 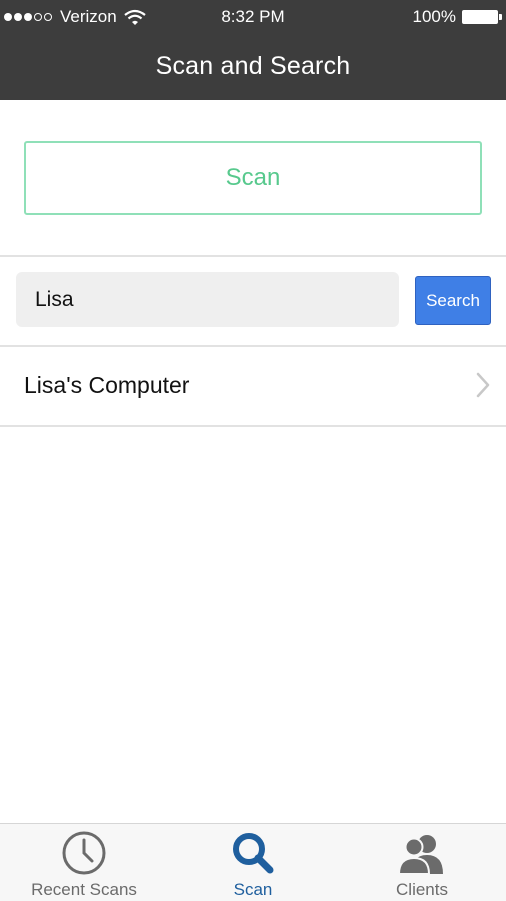 I want to click on tab-clients: Clients, so click(x=422, y=862).